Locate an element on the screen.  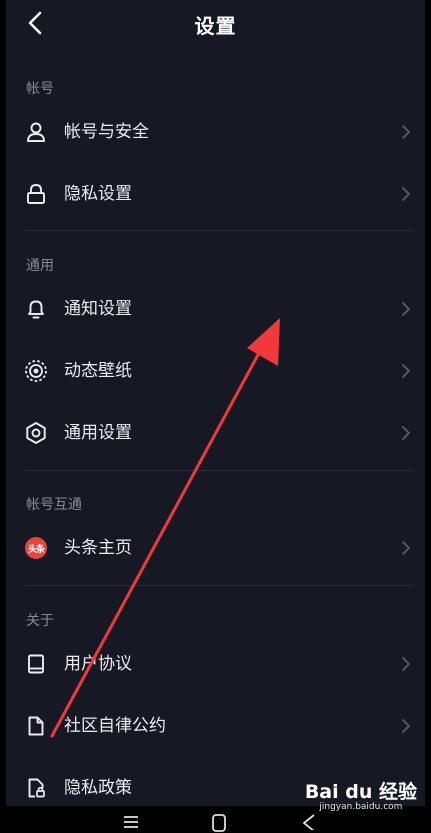
toutiao-icon: 头条 is located at coordinates (36, 548).